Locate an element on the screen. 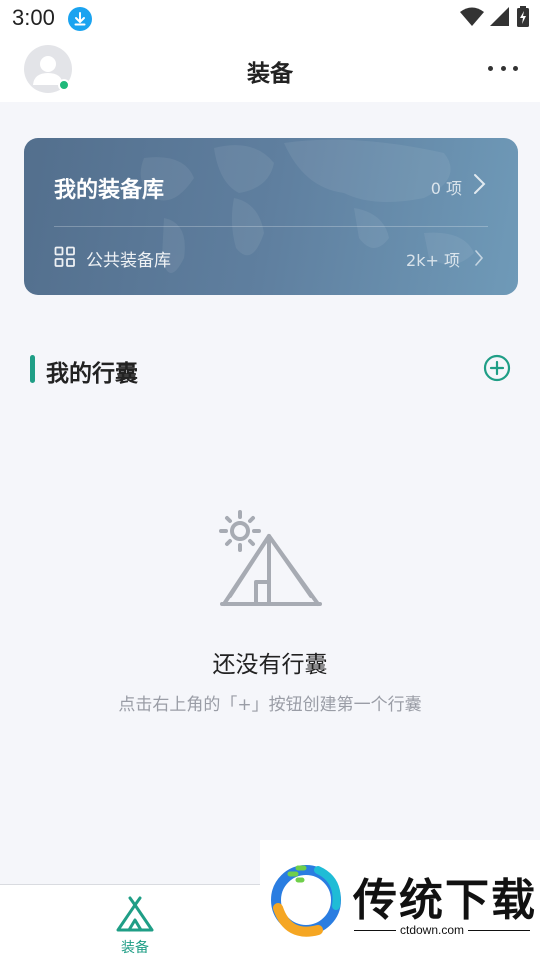 This screenshot has width=540, height=960. public-library-label: 公共装备库 is located at coordinates (128, 258).